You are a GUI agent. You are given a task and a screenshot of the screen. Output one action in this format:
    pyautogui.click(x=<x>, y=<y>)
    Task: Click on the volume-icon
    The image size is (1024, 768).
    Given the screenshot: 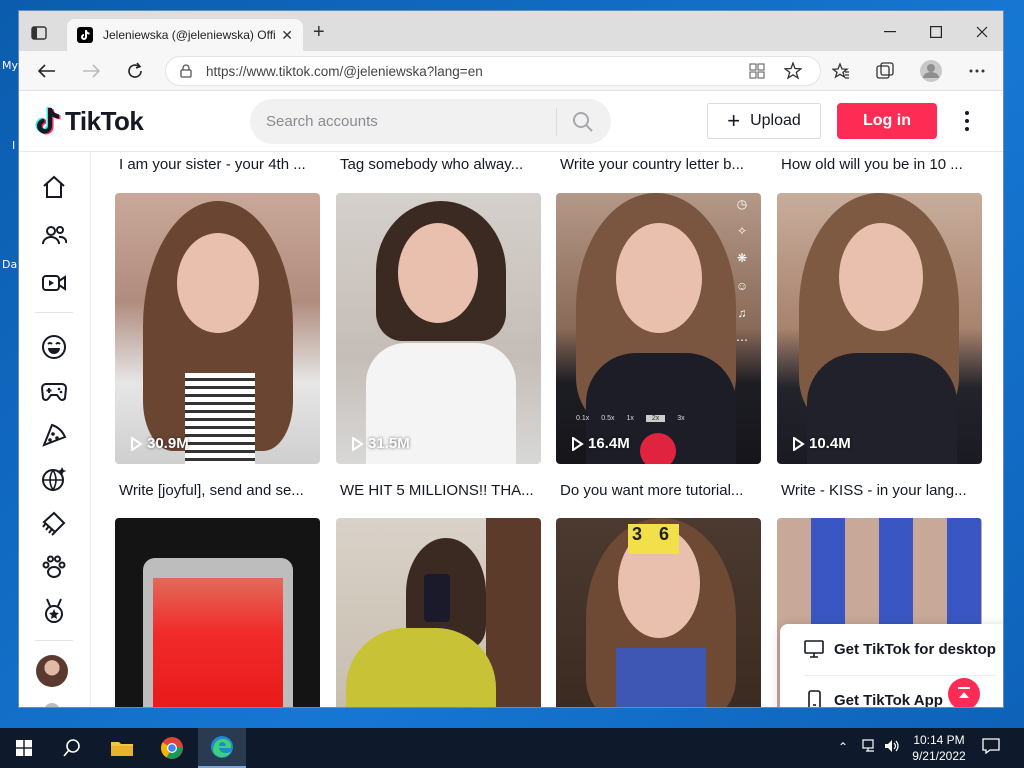 What is the action you would take?
    pyautogui.click(x=892, y=747)
    